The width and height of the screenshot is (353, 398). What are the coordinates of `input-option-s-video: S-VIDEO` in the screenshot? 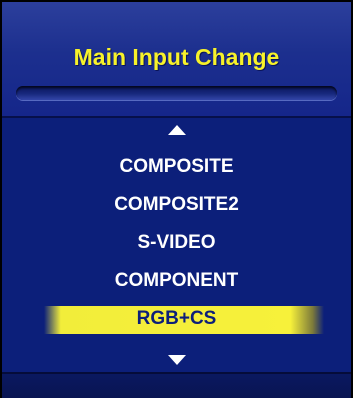 It's located at (176, 243).